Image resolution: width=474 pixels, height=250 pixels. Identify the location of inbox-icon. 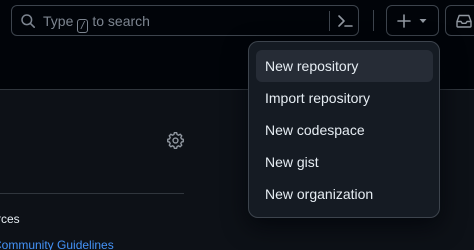
(464, 21).